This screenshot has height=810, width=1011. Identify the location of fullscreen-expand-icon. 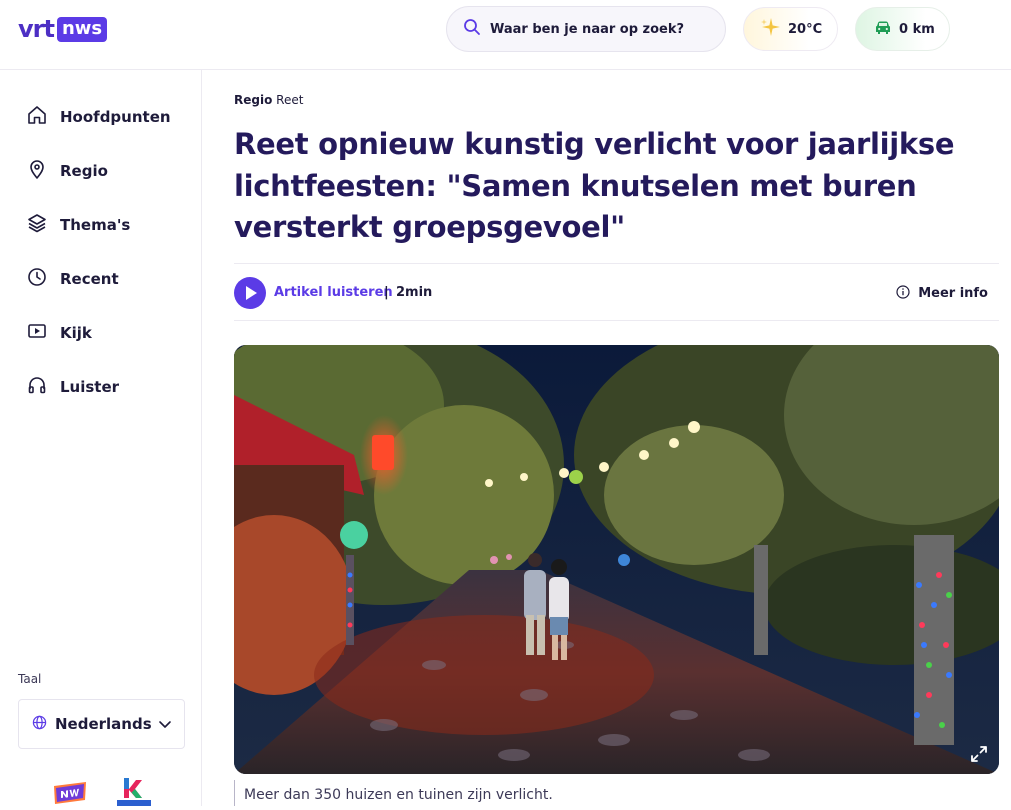
(979, 754).